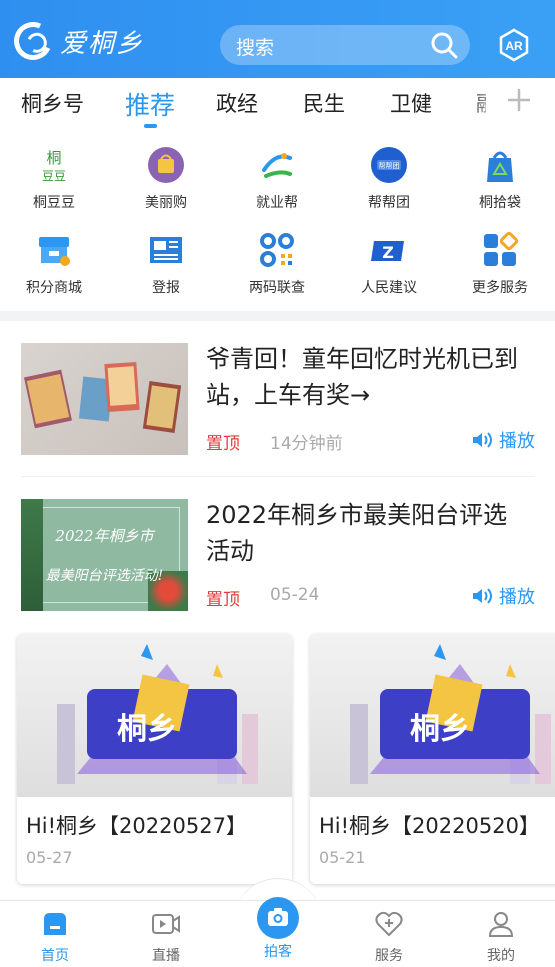 This screenshot has width=555, height=967. What do you see at coordinates (429, 825) in the screenshot?
I see `video-title: Hi!桐乡【20220520】` at bounding box center [429, 825].